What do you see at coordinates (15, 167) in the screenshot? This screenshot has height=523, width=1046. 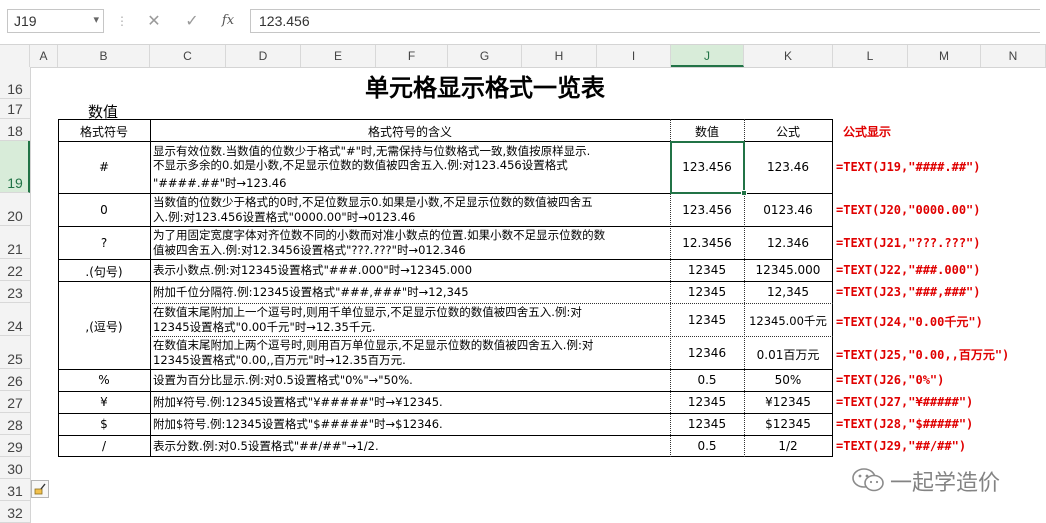 I see `row-header-19: 19` at bounding box center [15, 167].